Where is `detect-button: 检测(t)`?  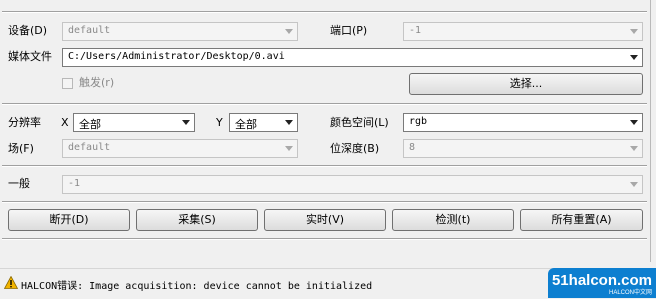 detect-button: 检测(t) is located at coordinates (453, 220).